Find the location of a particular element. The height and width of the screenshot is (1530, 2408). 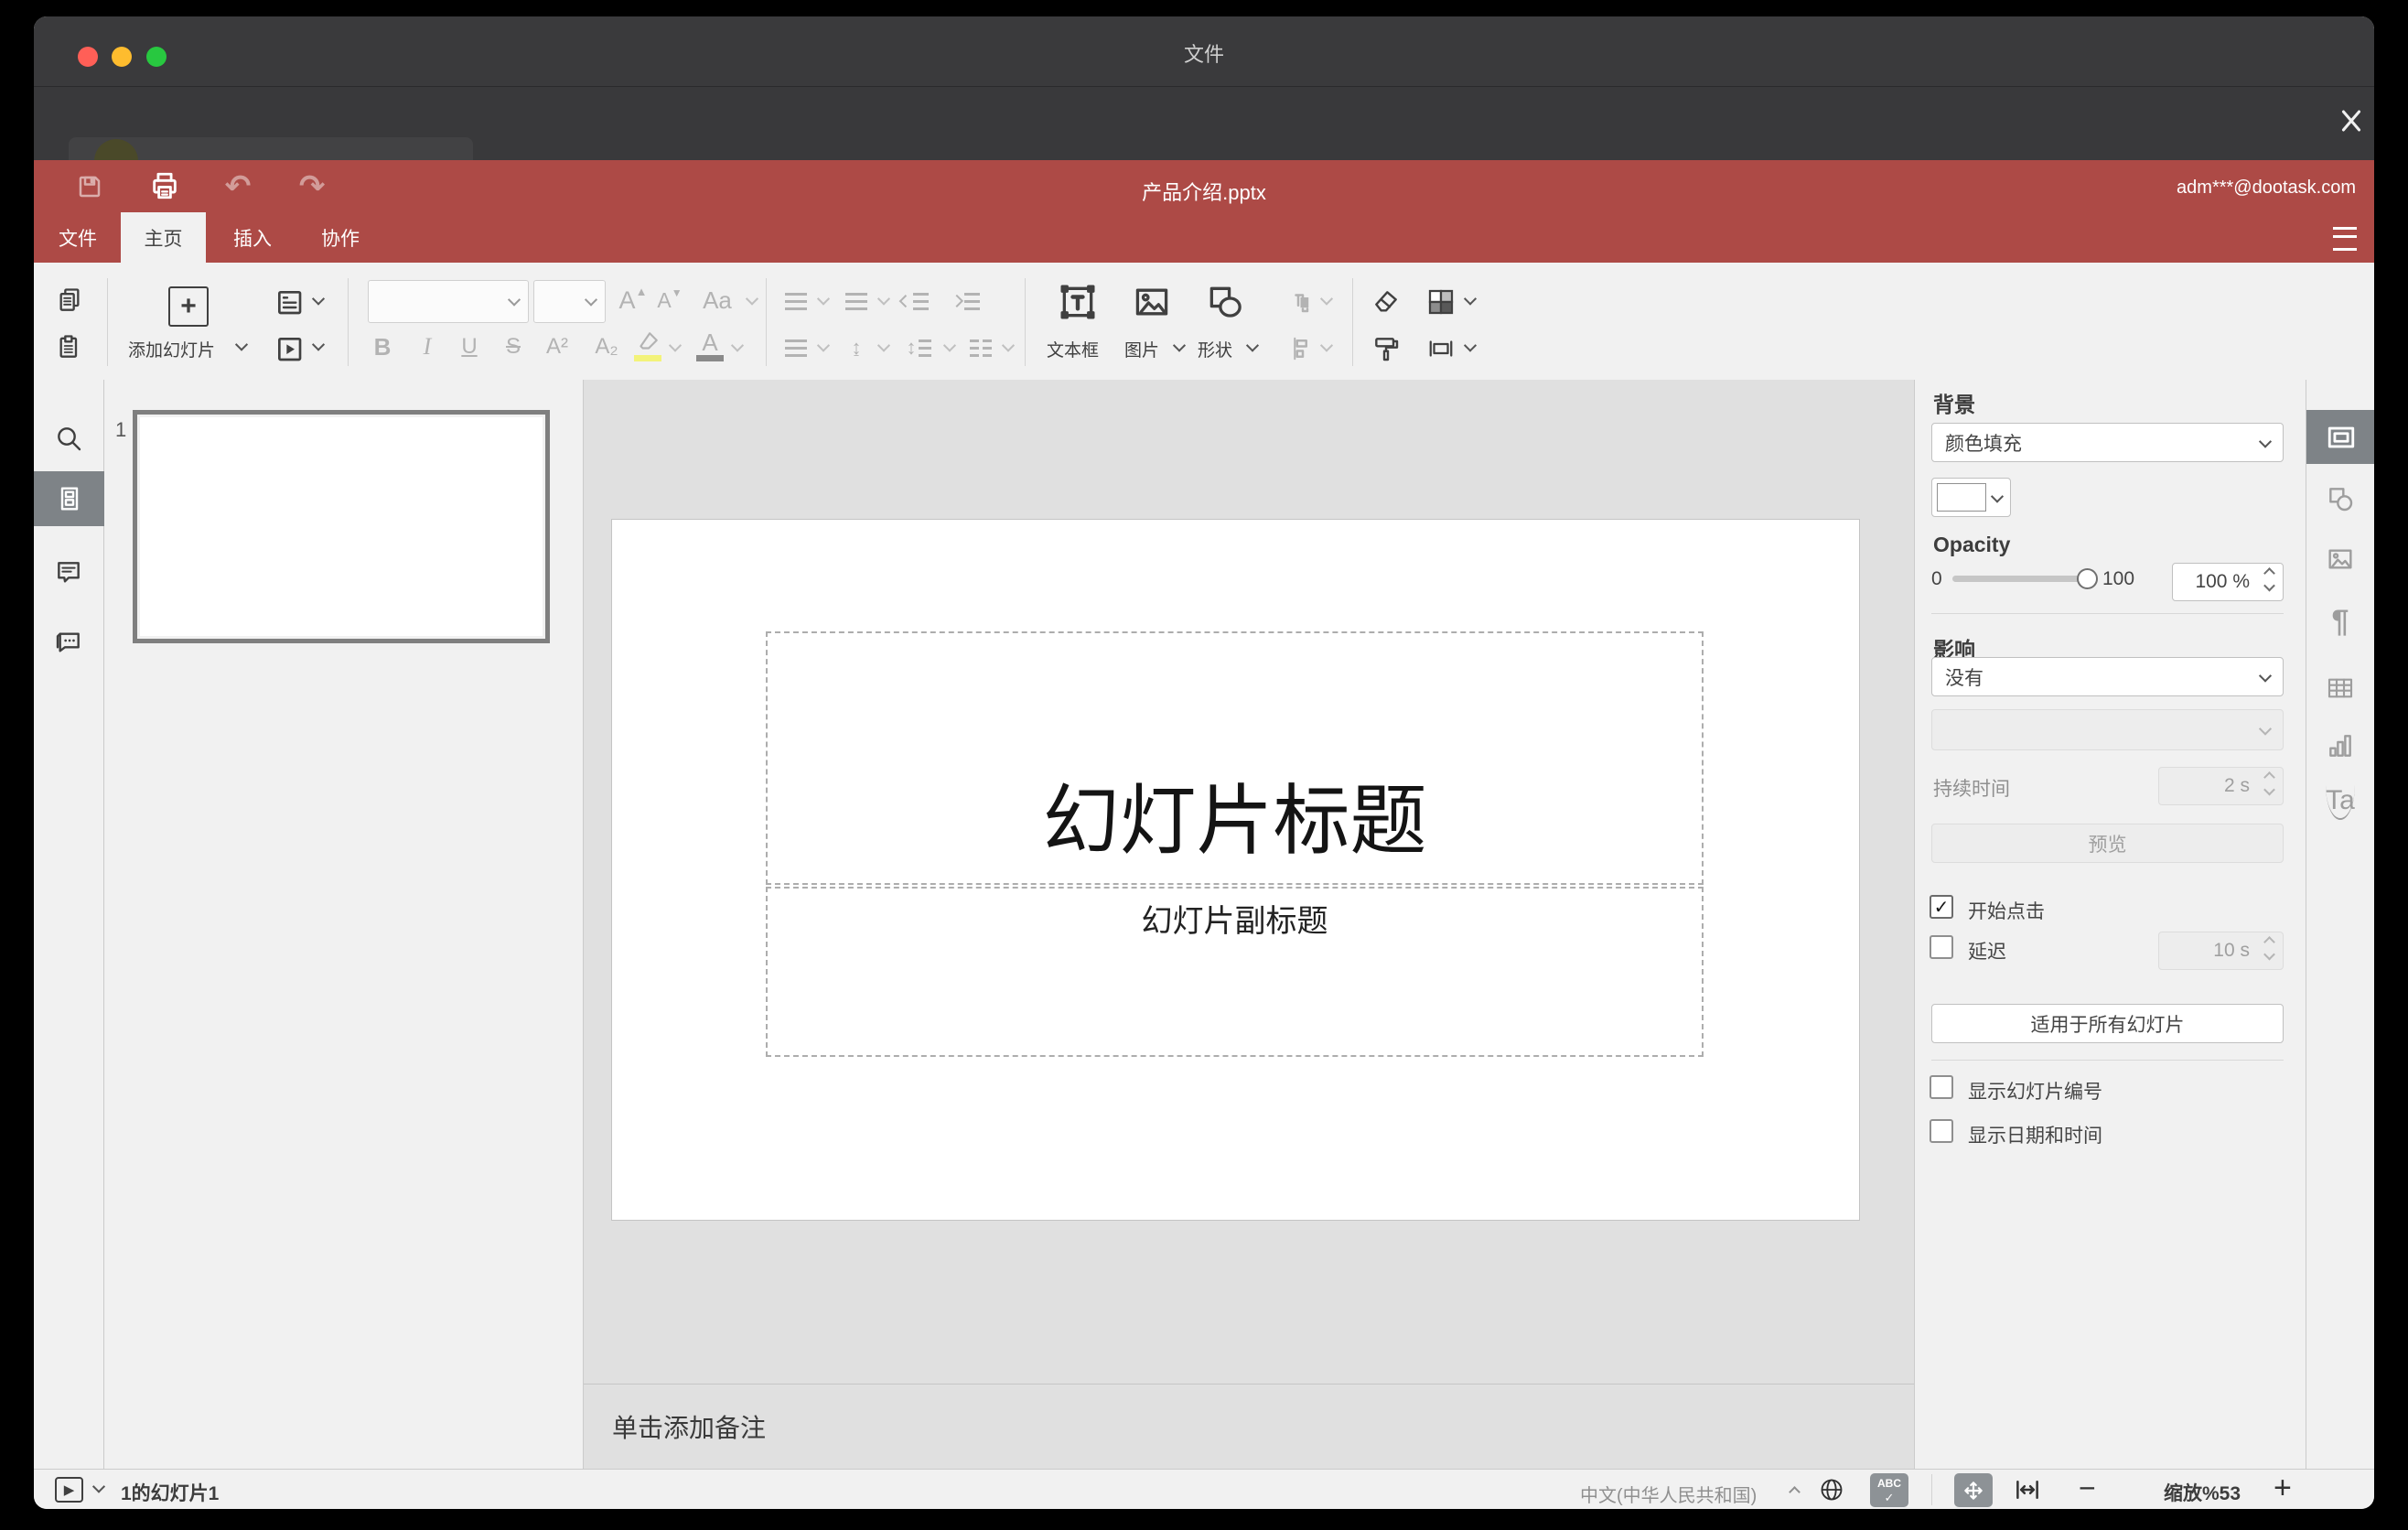

tab-collaboration: 协作 is located at coordinates (340, 237).